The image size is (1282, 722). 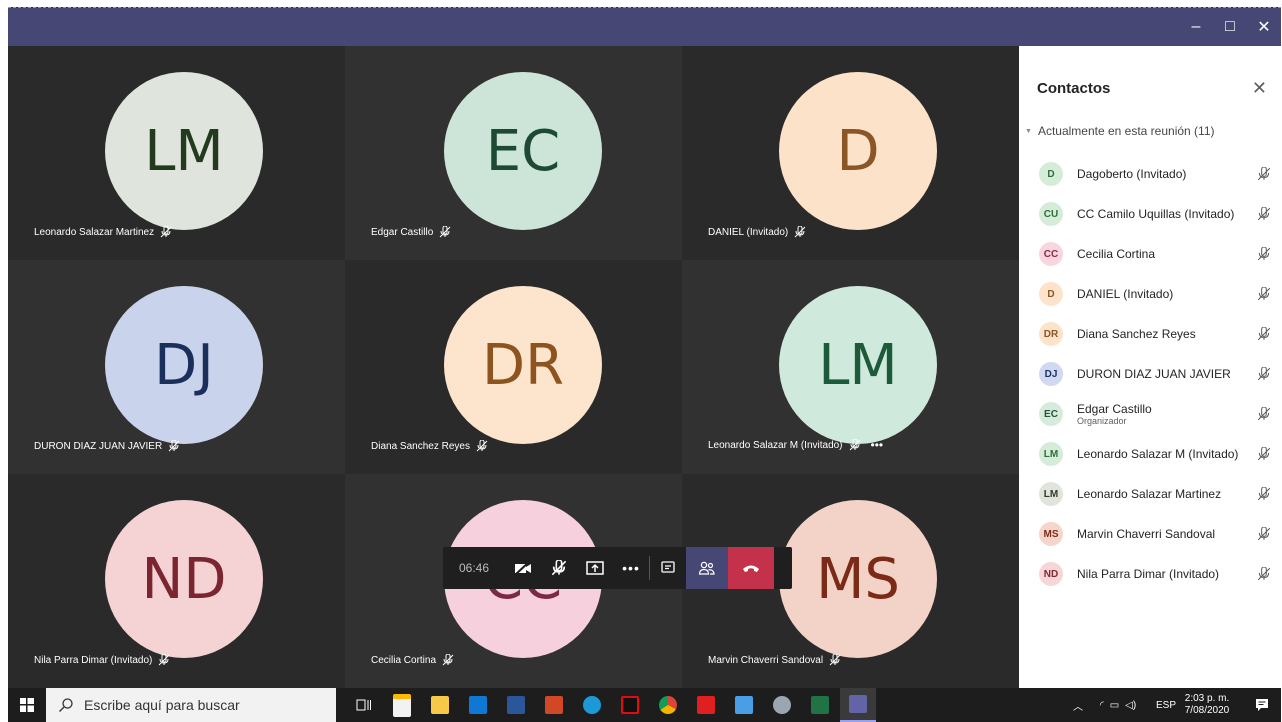 I want to click on clock: 2:03 p. m. 7/08/2020, so click(x=1207, y=705).